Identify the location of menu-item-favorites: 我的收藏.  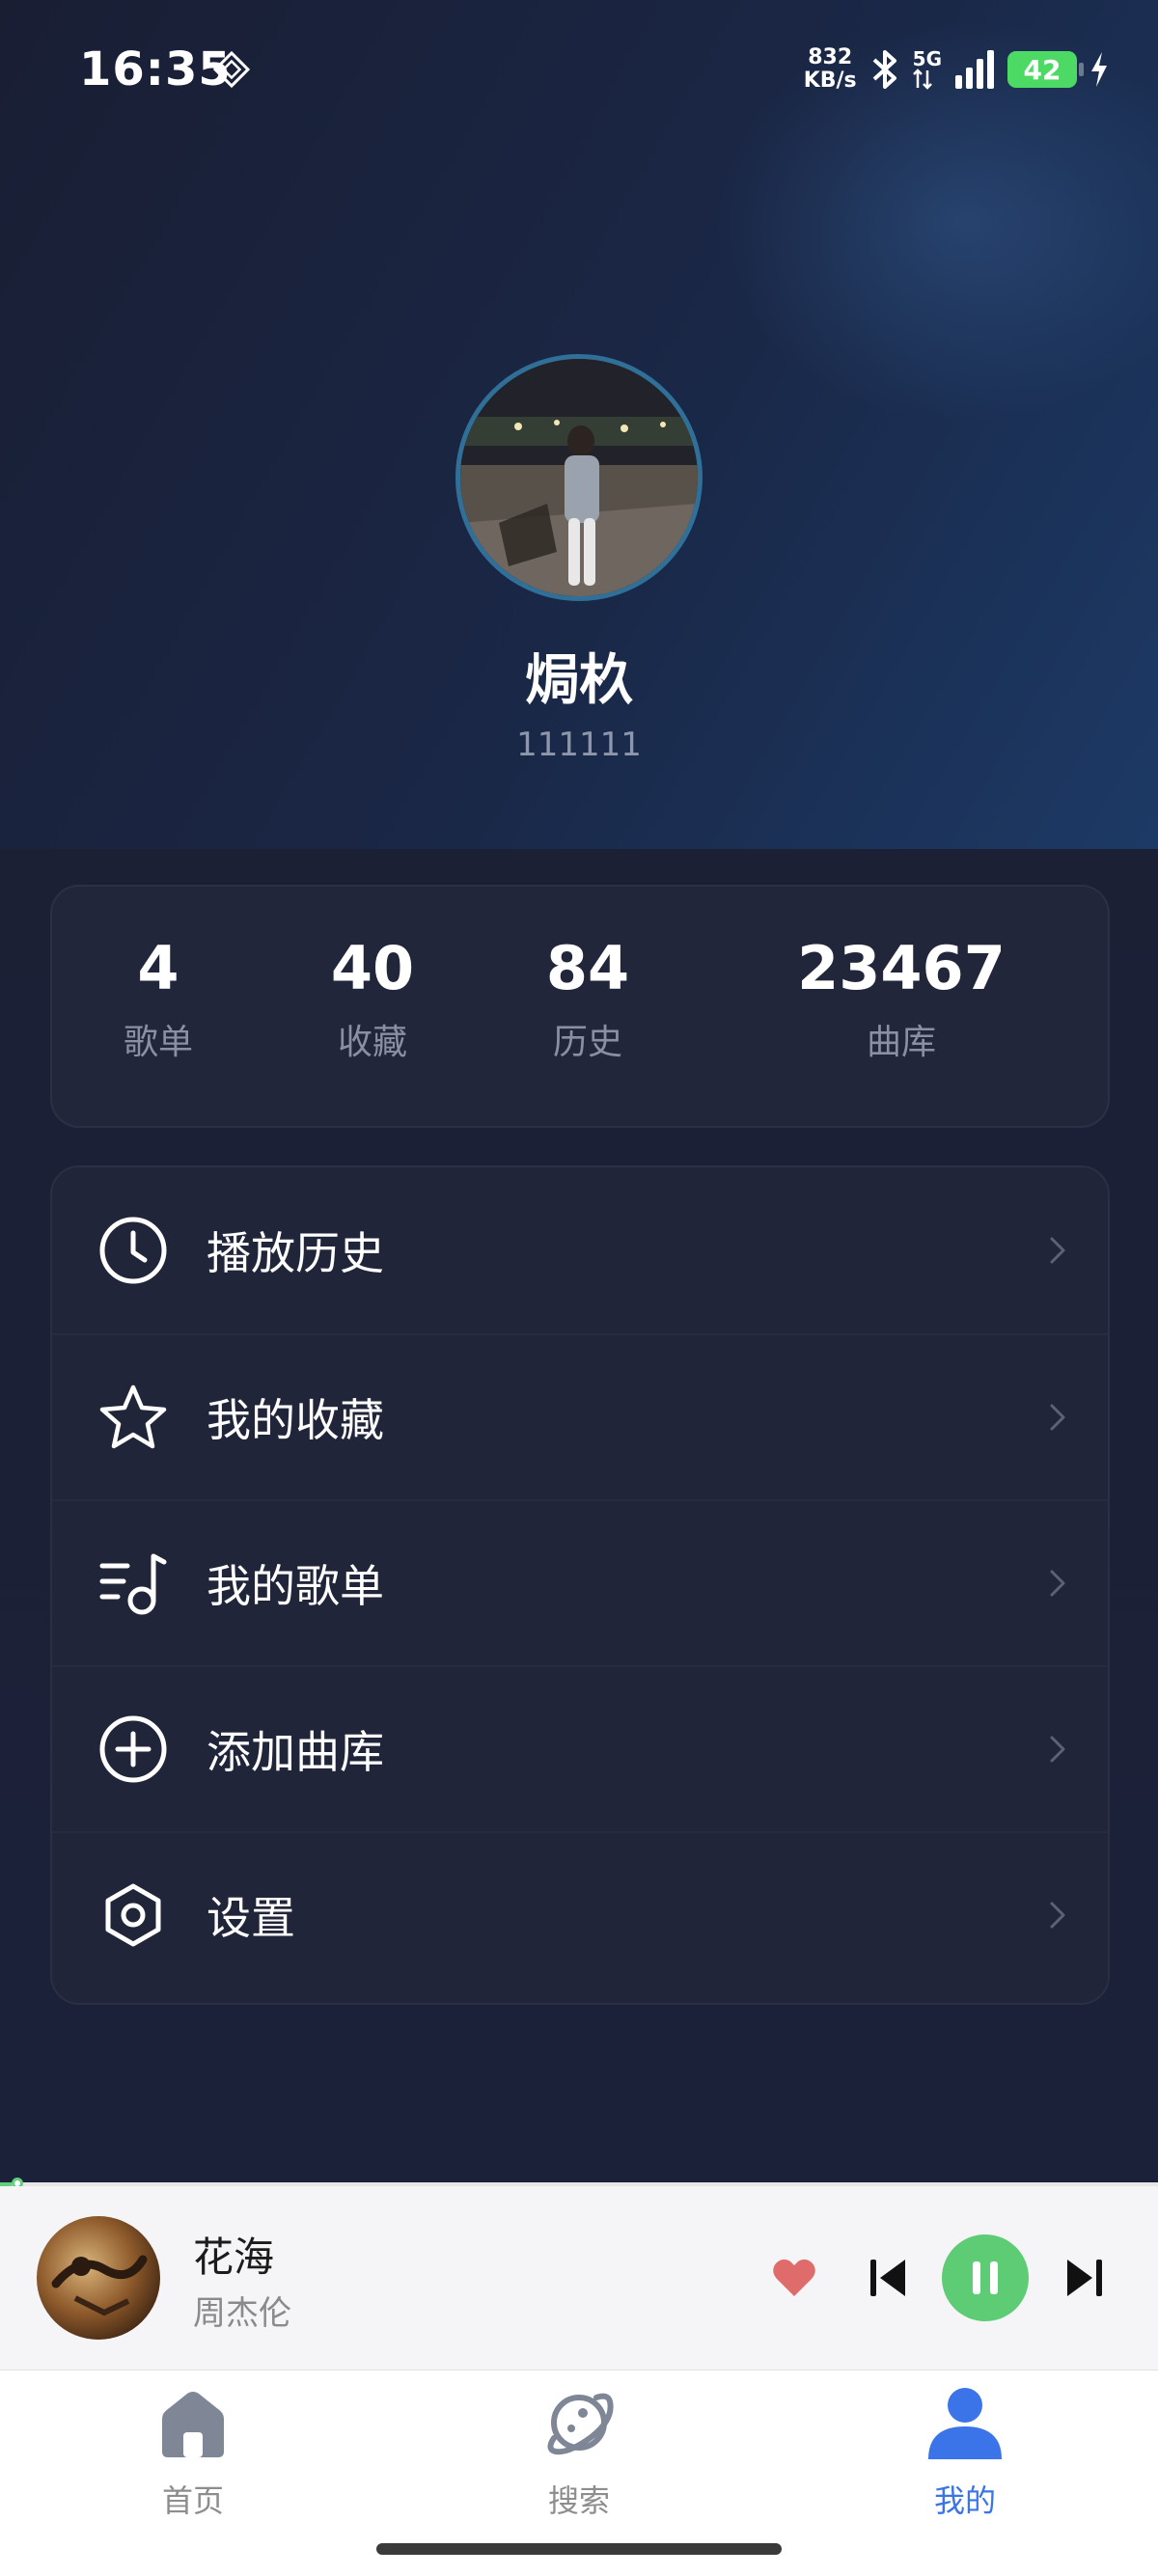
(580, 1416).